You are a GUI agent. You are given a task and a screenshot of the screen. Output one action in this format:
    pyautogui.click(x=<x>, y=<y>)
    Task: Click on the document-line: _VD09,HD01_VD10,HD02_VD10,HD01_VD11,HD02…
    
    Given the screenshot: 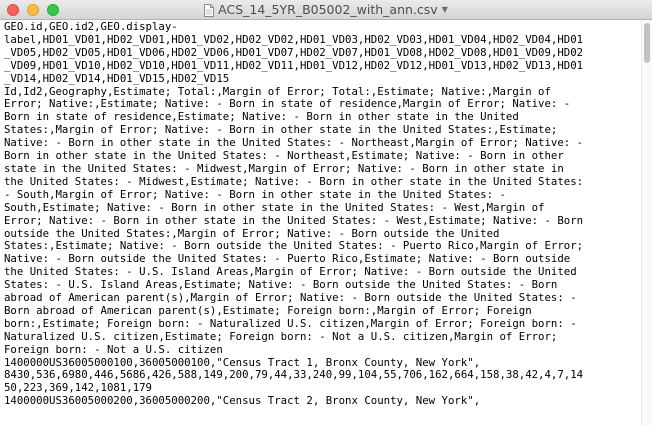 What is the action you would take?
    pyautogui.click(x=294, y=65)
    